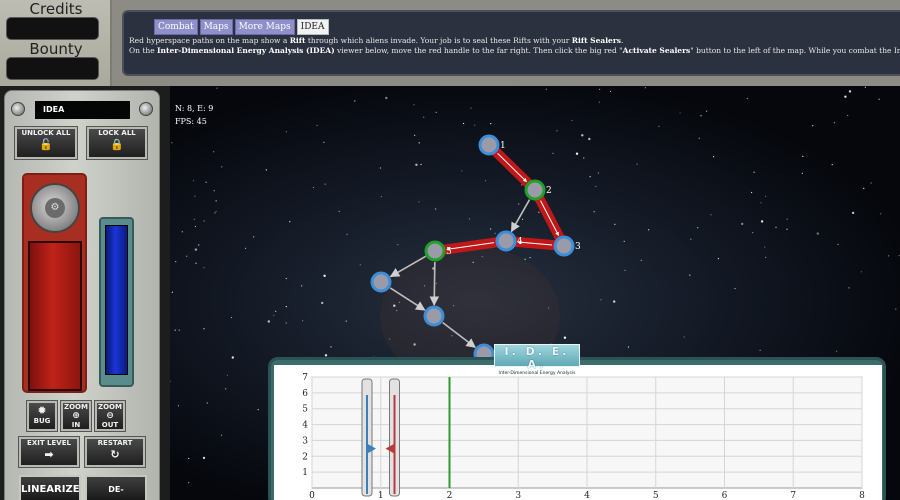 The image size is (900, 500). What do you see at coordinates (49, 443) in the screenshot?
I see `exit-level-label: EXIT LEVEL` at bounding box center [49, 443].